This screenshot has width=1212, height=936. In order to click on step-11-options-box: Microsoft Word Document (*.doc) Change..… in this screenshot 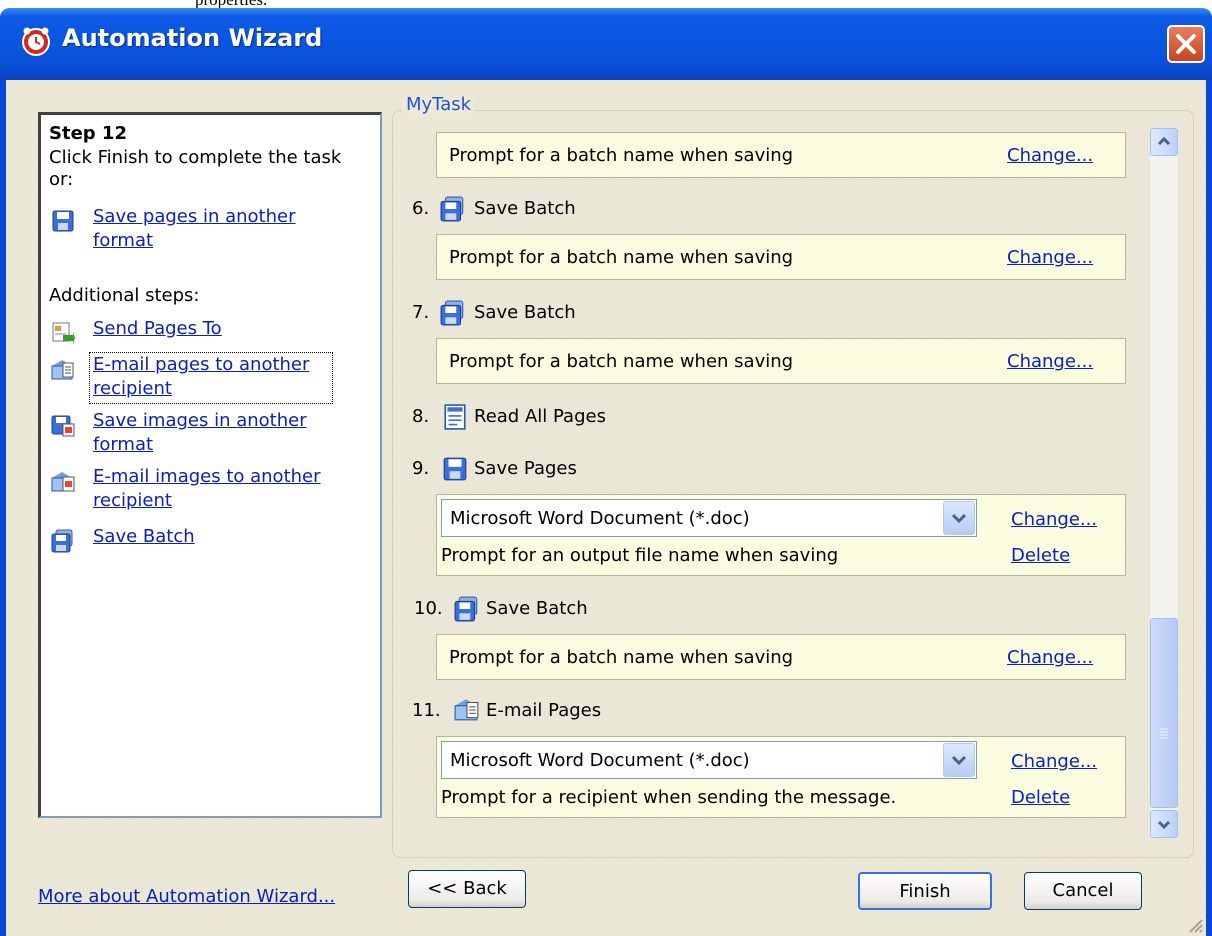, I will do `click(781, 777)`.